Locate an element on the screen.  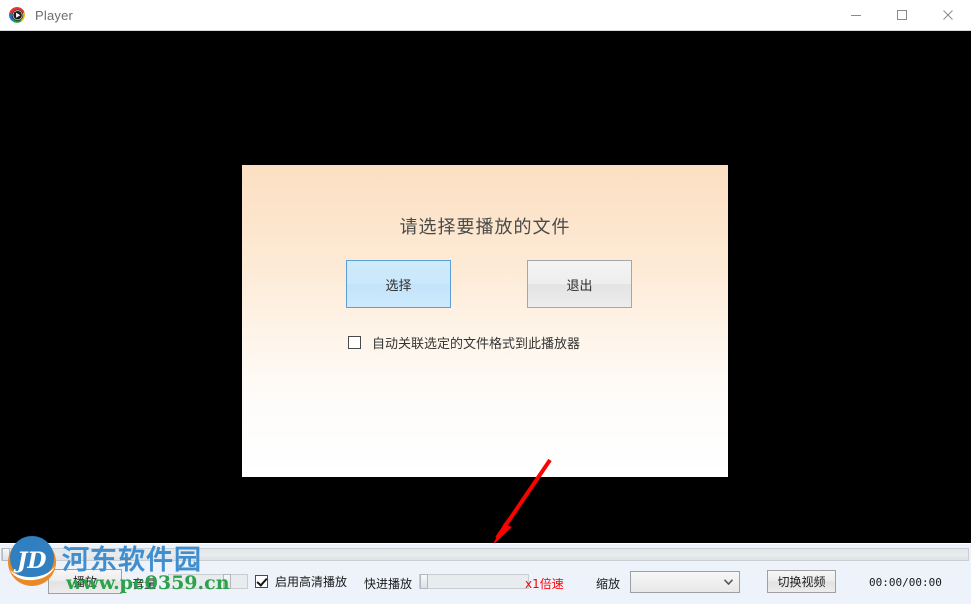
time-display: 00:00/00:00 is located at coordinates (905, 582).